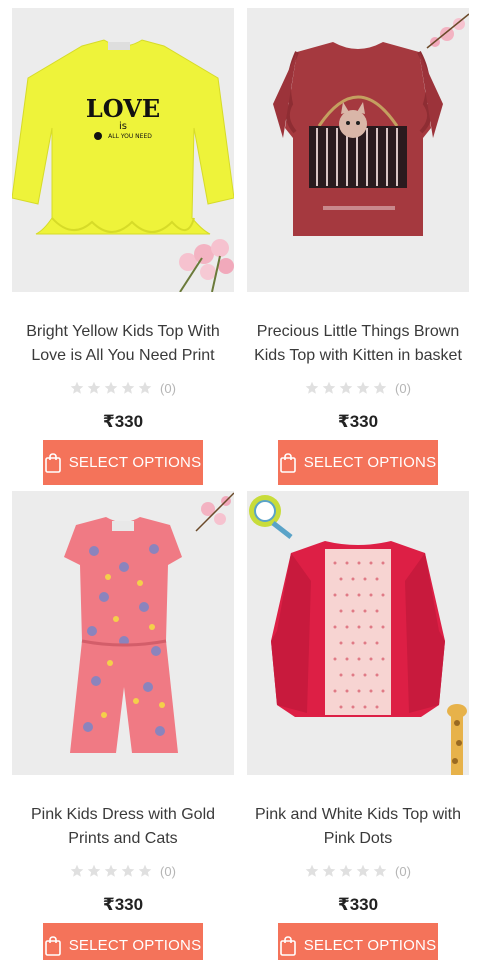  What do you see at coordinates (123, 150) in the screenshot?
I see `product-image: LOVE is ALL YOU NEED` at bounding box center [123, 150].